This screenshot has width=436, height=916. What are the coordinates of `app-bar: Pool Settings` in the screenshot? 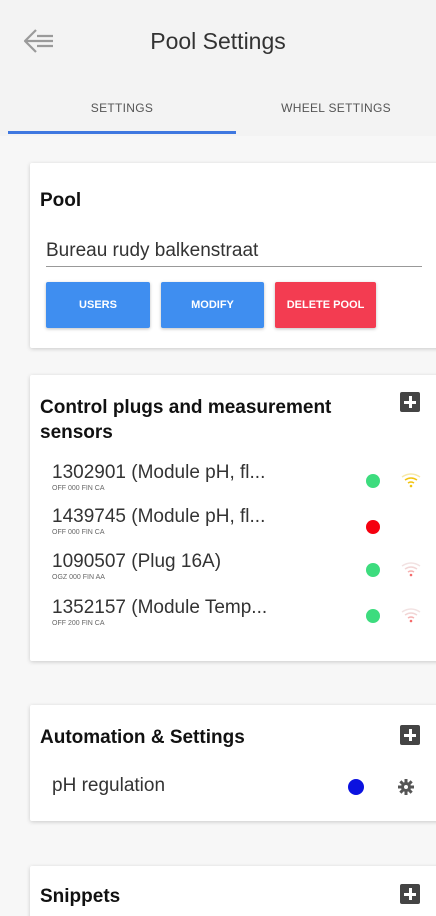 It's located at (218, 44).